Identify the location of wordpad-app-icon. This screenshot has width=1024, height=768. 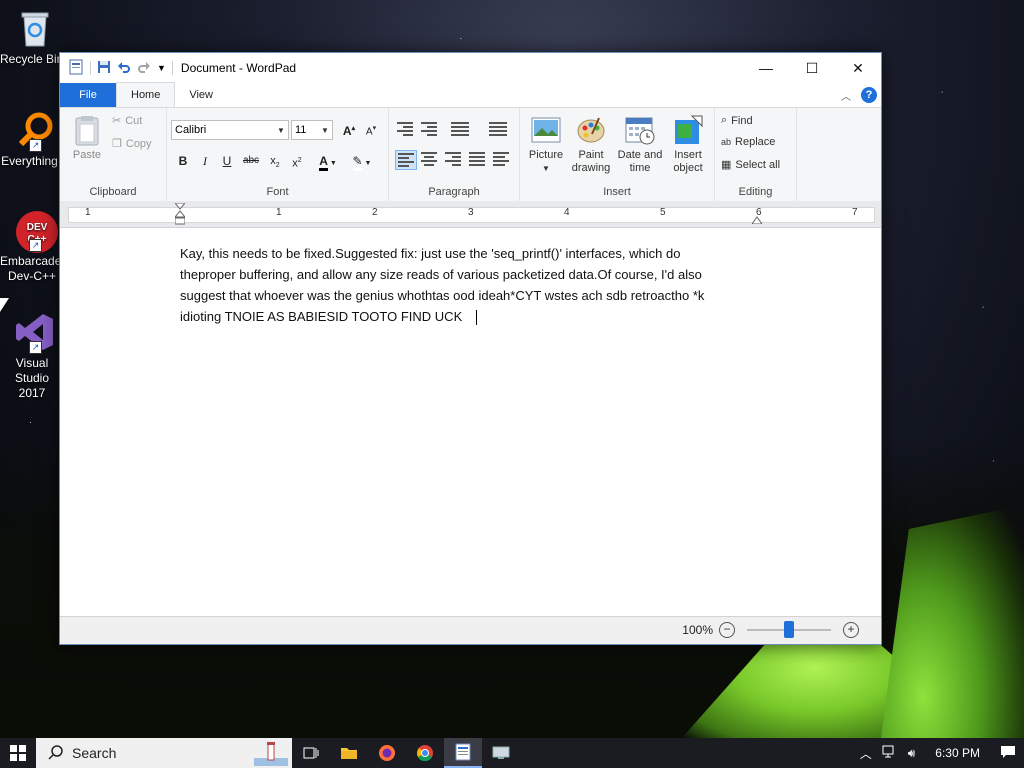
(76, 68).